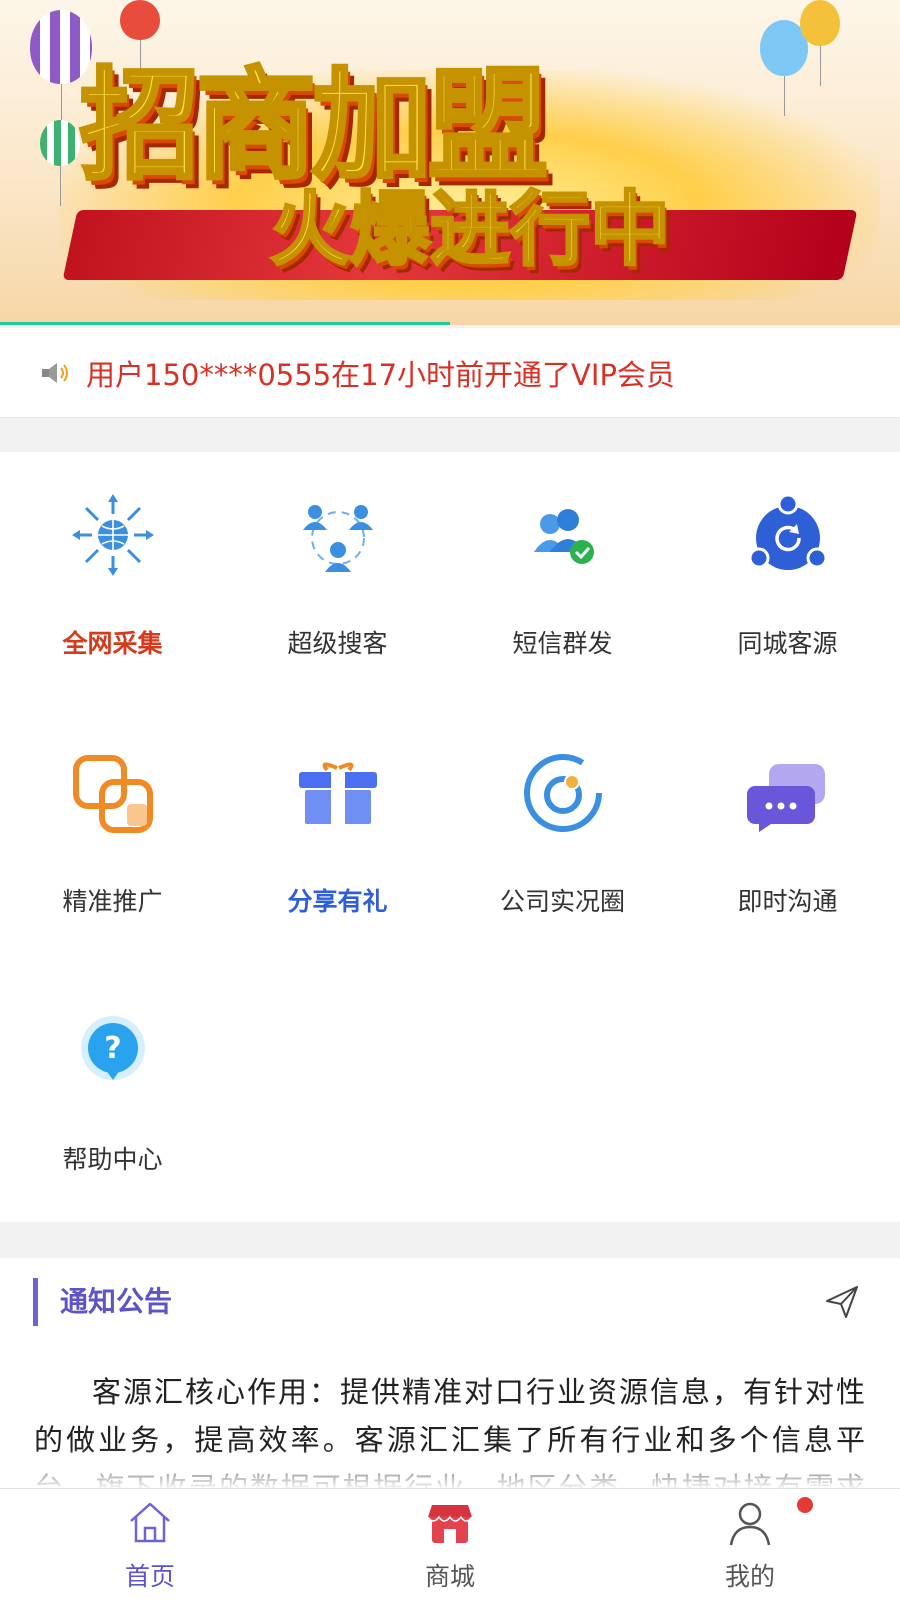  Describe the element at coordinates (338, 538) in the screenshot. I see `people-connect-icon` at that location.